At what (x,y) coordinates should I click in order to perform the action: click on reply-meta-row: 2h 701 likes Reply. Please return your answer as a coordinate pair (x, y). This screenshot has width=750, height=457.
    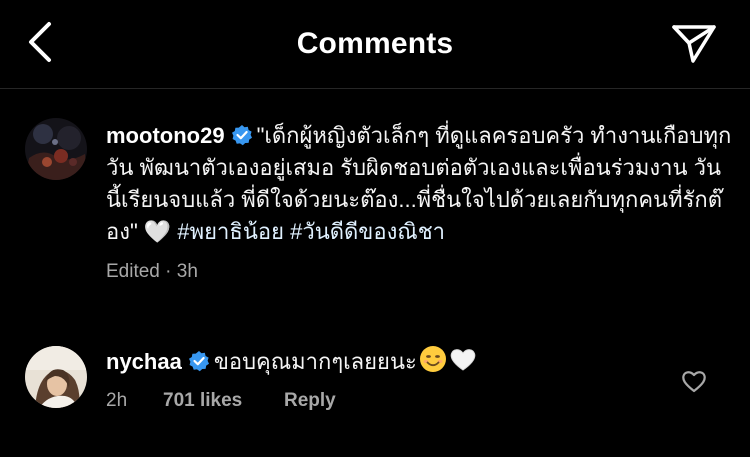
    Looking at the image, I should click on (221, 401).